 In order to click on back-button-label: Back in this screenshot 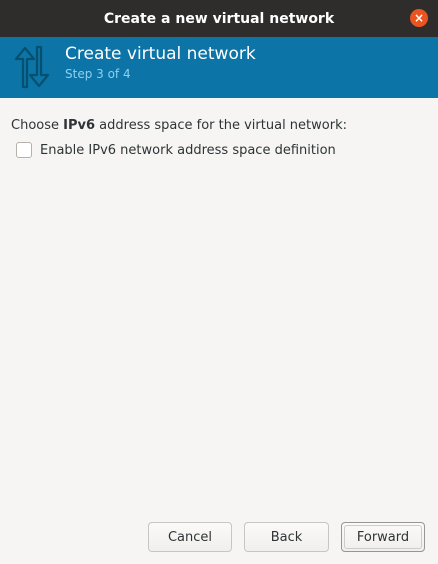, I will do `click(286, 537)`.